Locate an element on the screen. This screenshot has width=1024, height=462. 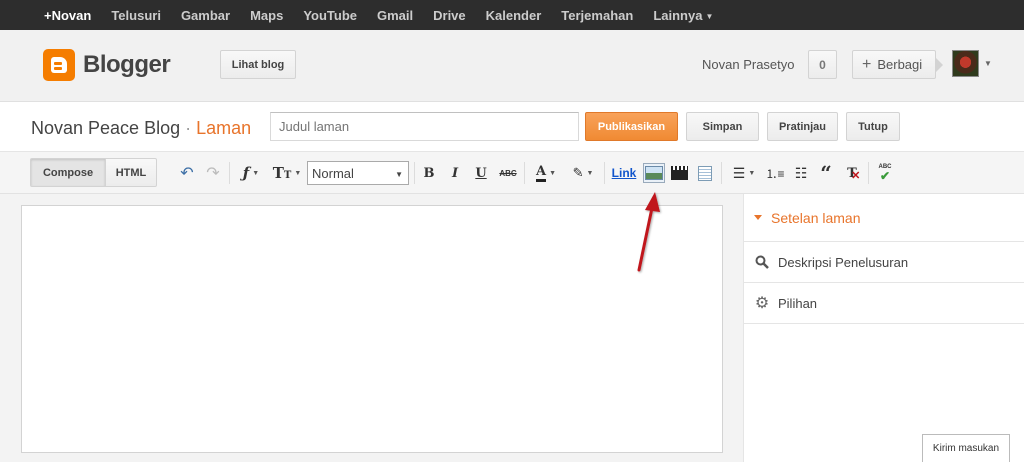
numbered-list-button: ⒈≡ is located at coordinates (775, 173).